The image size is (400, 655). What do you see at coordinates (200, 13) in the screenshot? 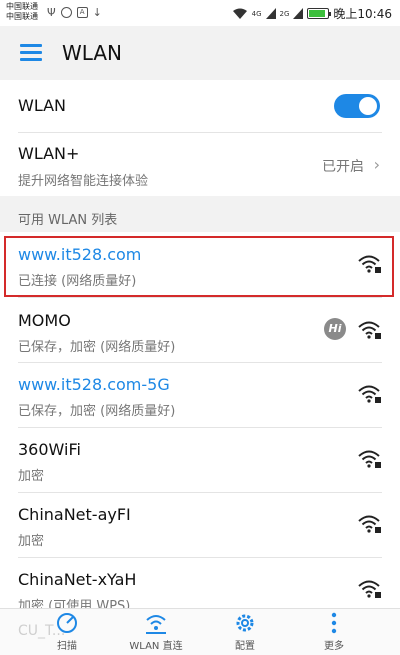
I see `status-bar: 中国联通 中国联通 Ψ A ↓ 4G 2G 晚上10:46` at bounding box center [200, 13].